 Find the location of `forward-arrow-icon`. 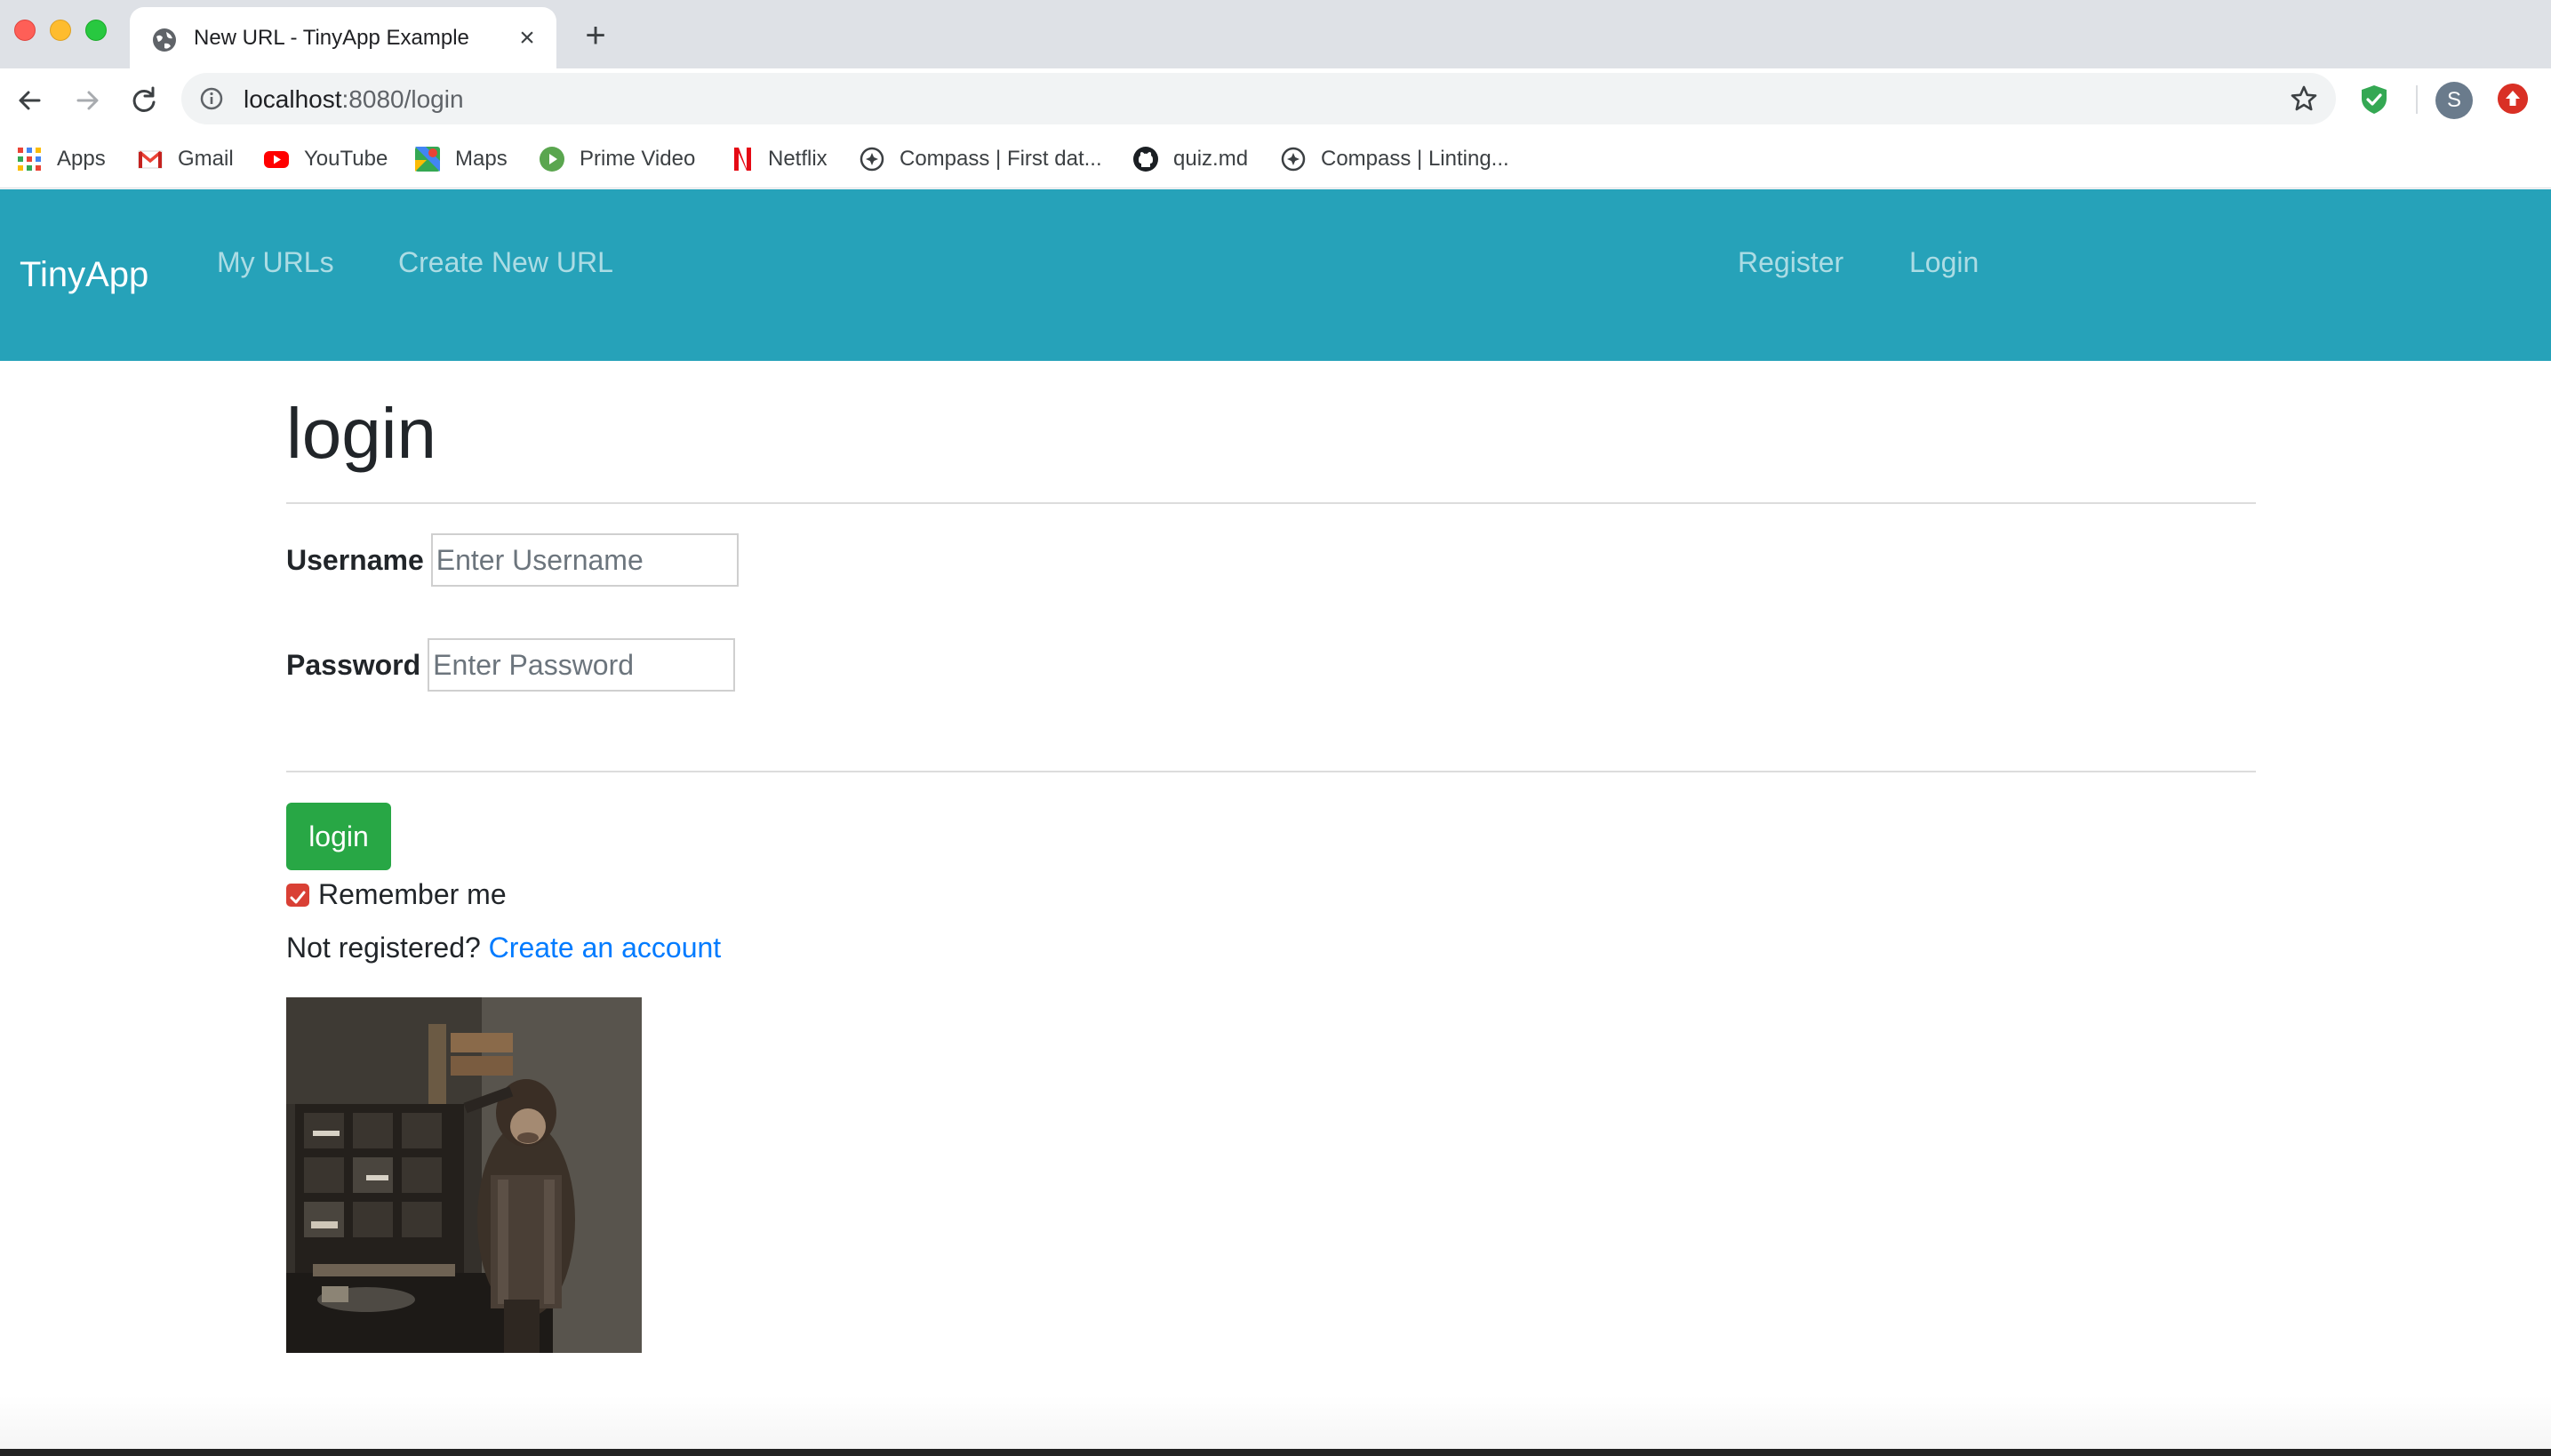

forward-arrow-icon is located at coordinates (87, 100).